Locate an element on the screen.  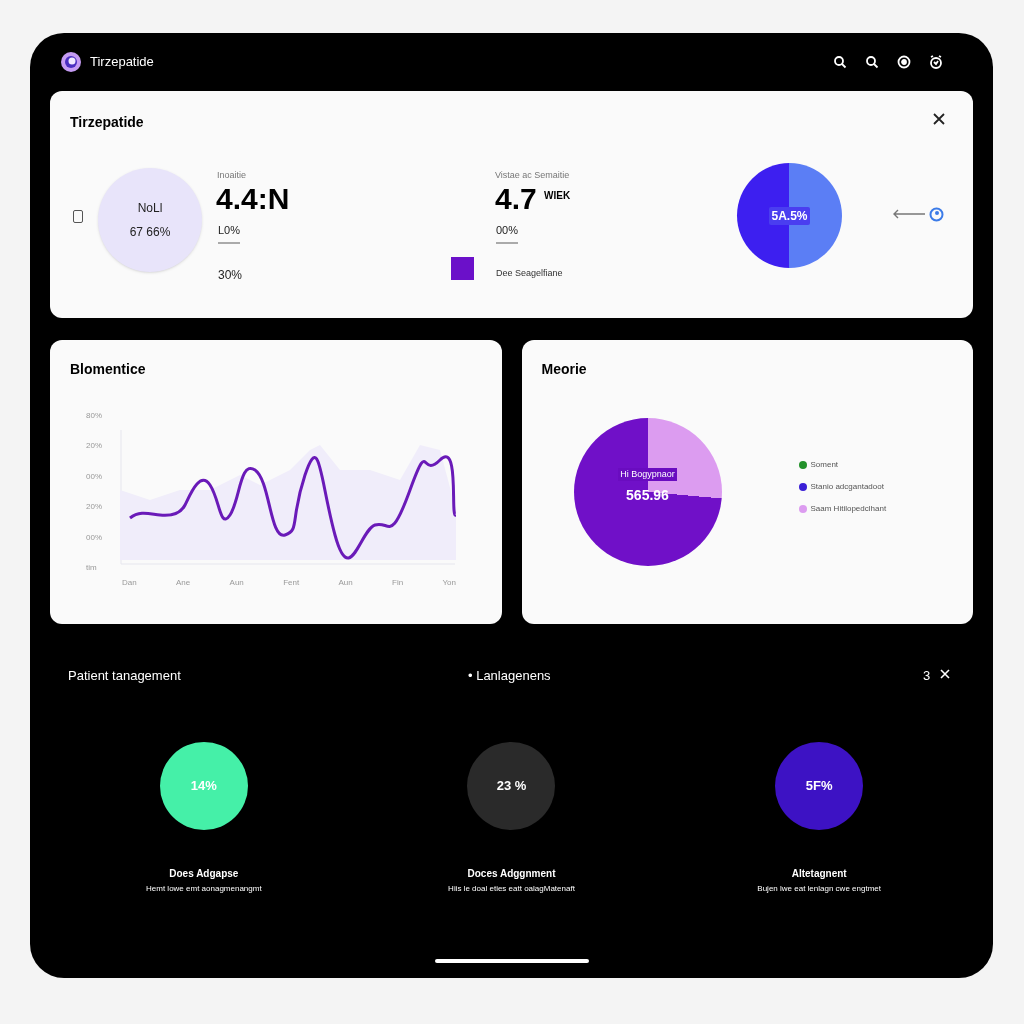
metric-title: Altetagnent is located at coordinates (819, 874).